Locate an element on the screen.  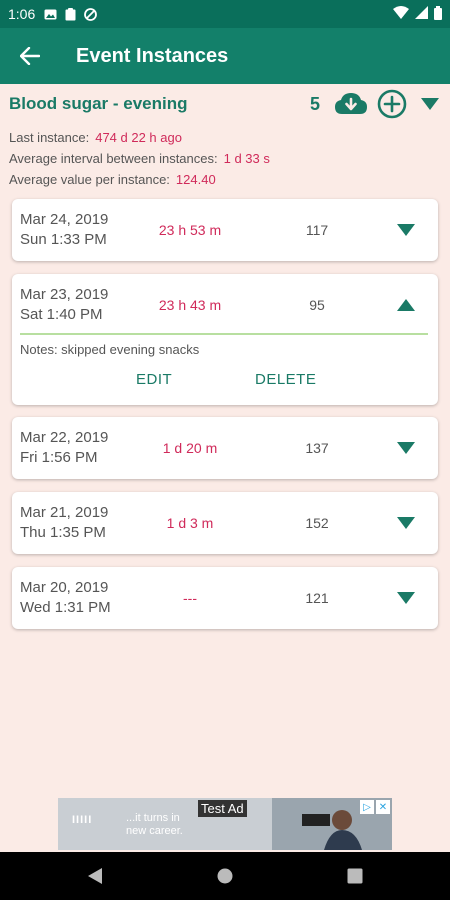
instance-time: Thu 1:35 PM is located at coordinates (63, 532).